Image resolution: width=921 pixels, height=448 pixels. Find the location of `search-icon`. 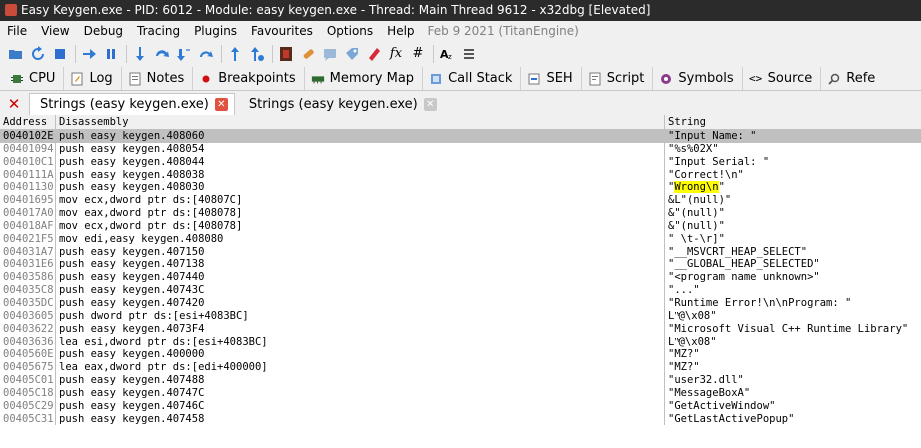

search-icon is located at coordinates (834, 79).